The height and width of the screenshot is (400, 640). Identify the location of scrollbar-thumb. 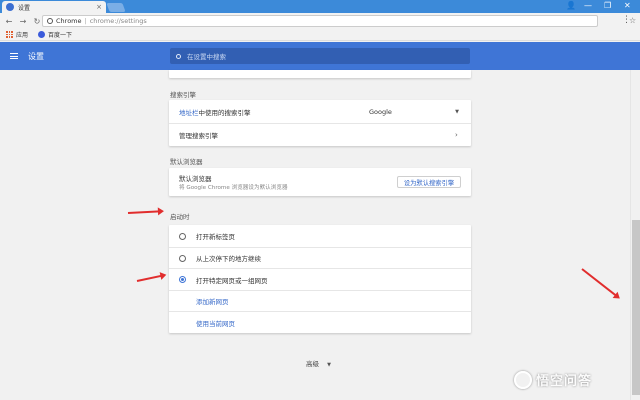
(636, 307).